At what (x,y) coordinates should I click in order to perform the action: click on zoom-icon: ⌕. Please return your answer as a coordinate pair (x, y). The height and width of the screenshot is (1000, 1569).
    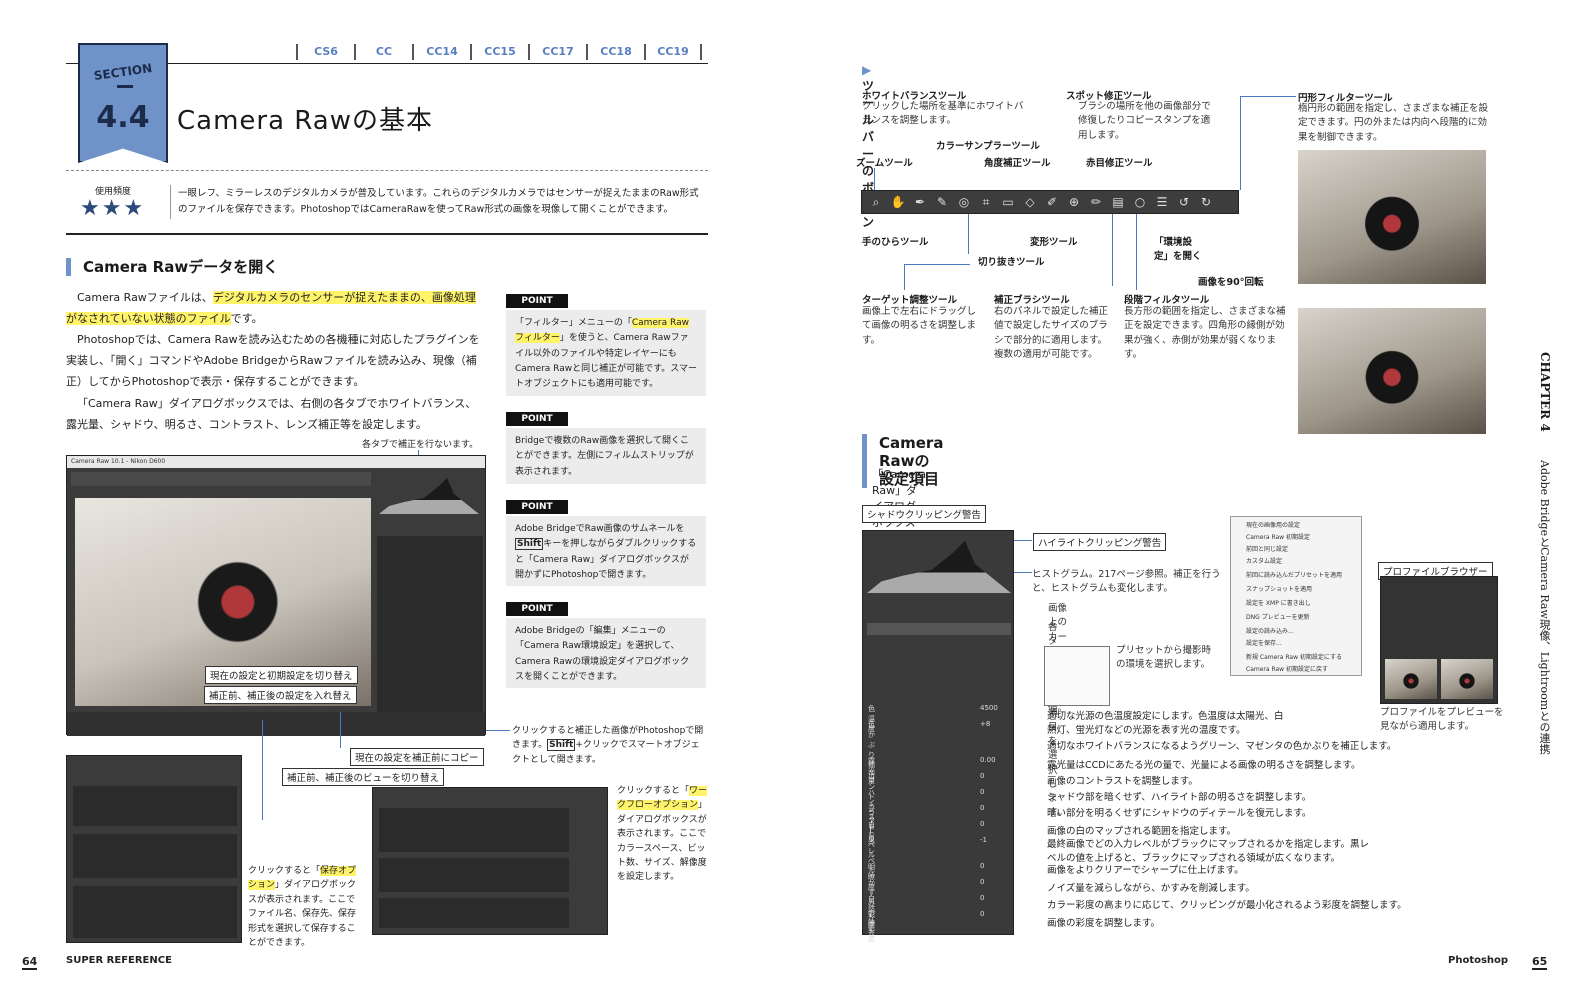
    Looking at the image, I should click on (876, 202).